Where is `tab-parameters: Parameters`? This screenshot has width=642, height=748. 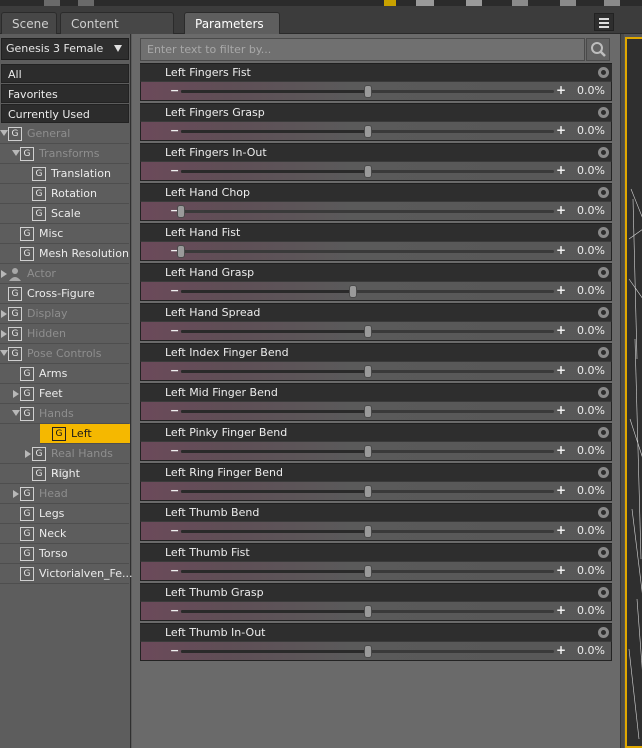 tab-parameters: Parameters is located at coordinates (232, 23).